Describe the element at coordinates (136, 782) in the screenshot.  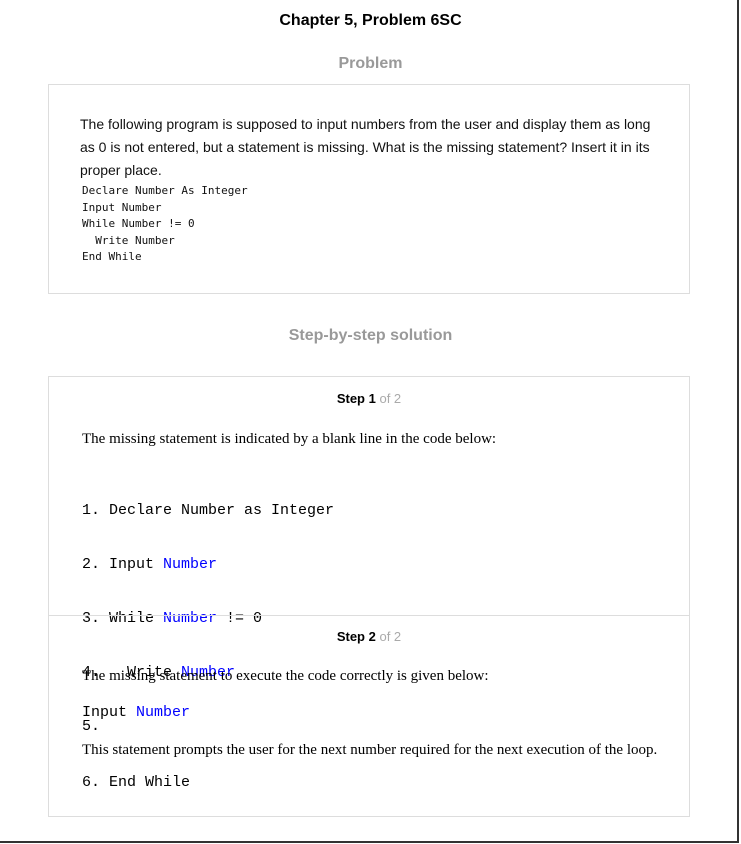
I see `code-text: 6. End While` at that location.